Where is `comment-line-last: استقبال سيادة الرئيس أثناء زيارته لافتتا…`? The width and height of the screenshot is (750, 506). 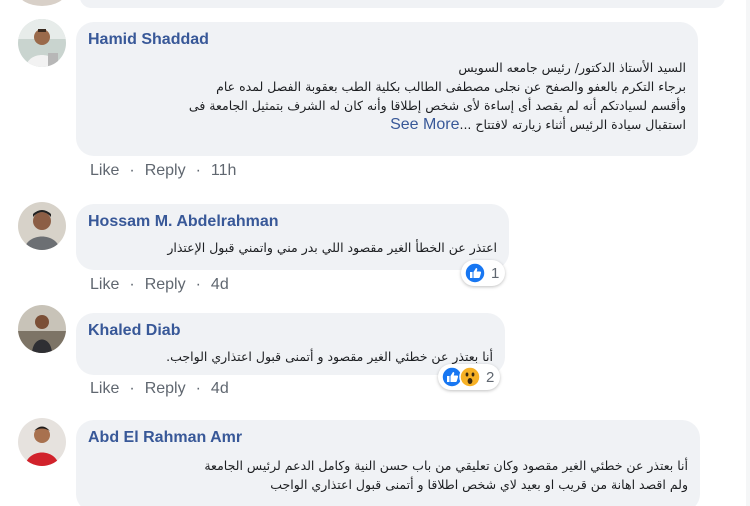
comment-line-last: استقبال سيادة الرئيس أثناء زيارته لافتتا… is located at coordinates (387, 124).